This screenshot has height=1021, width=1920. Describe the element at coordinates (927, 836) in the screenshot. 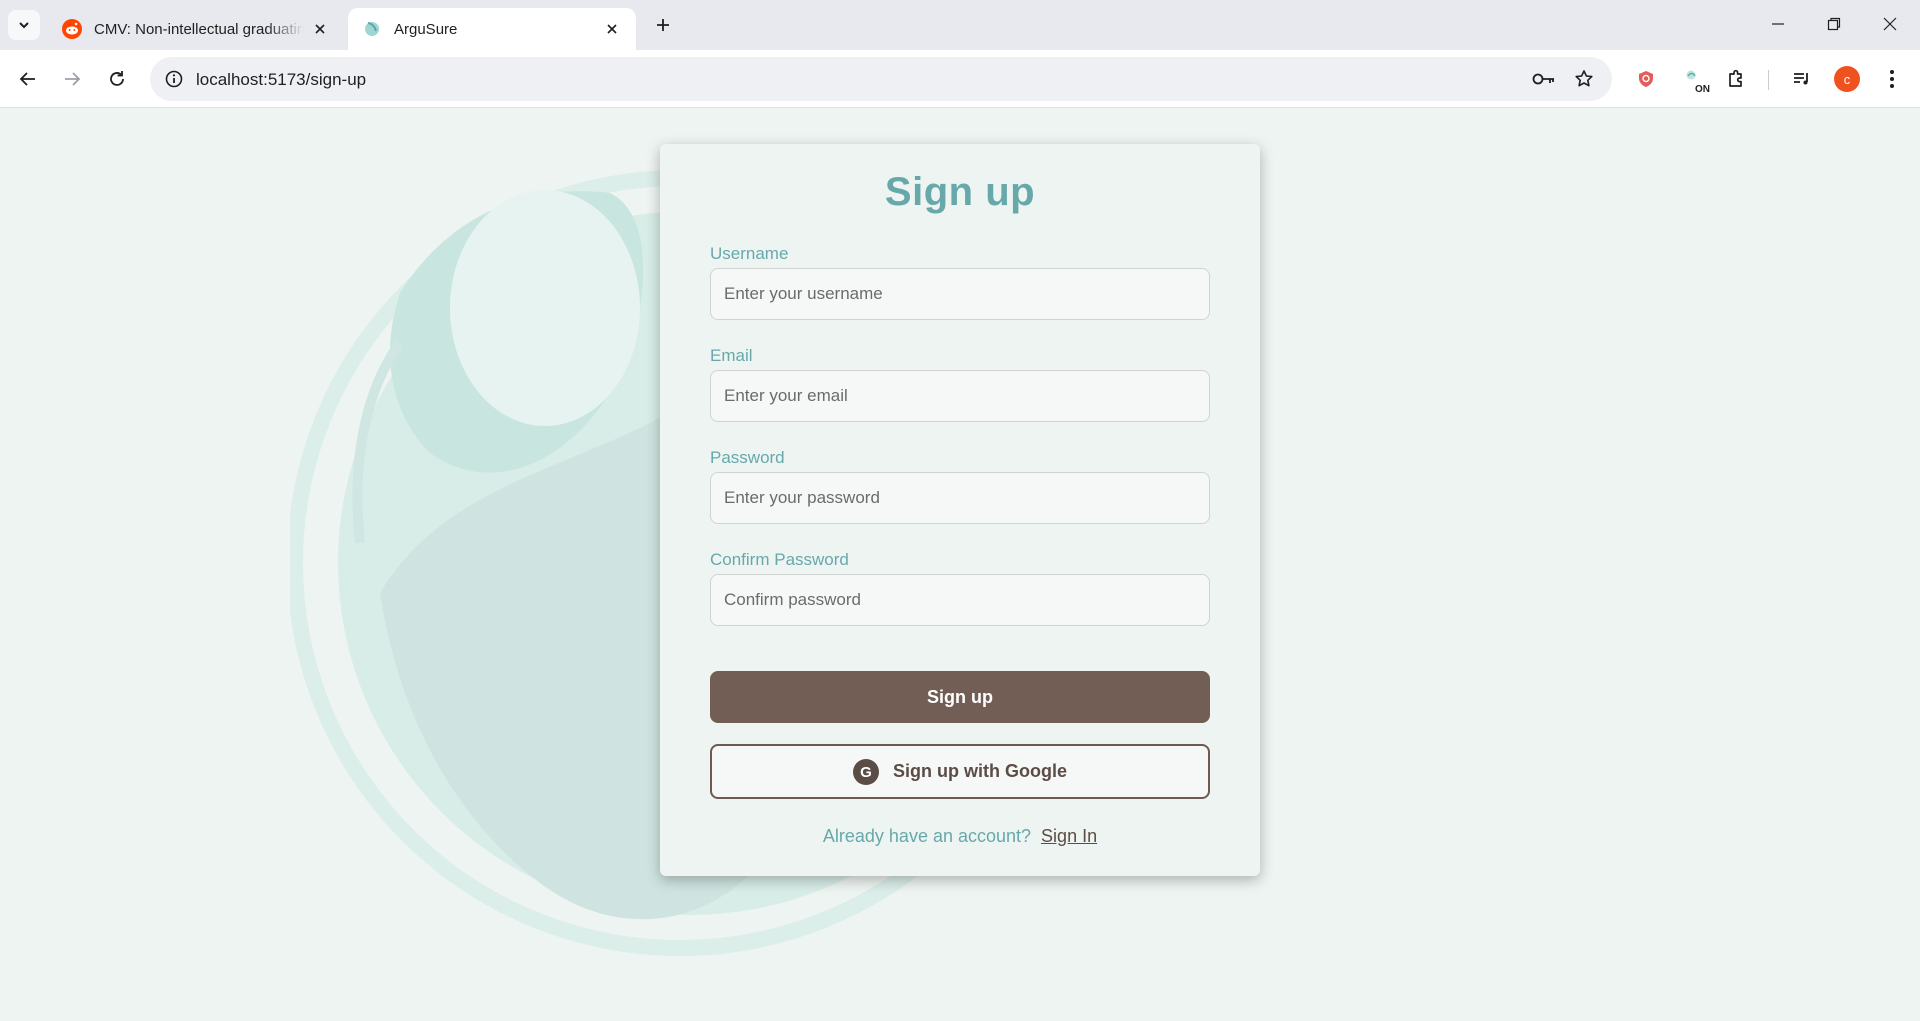

I see `signin-prompt-text: Already have an account?` at that location.